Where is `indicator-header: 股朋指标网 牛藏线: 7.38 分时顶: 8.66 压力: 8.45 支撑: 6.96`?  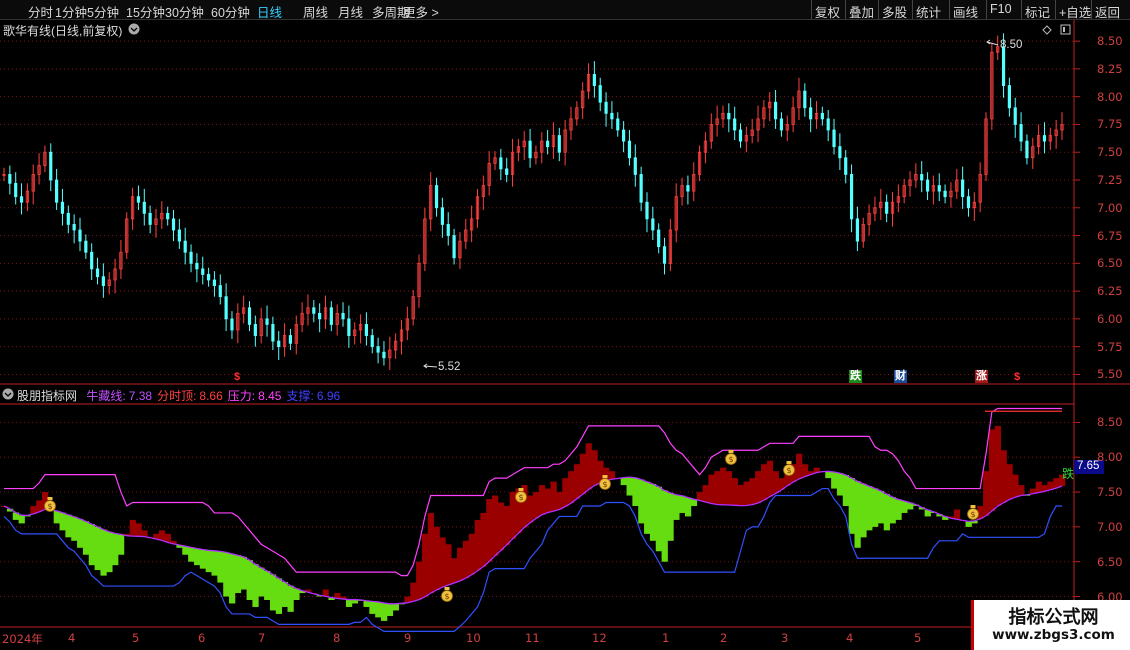 indicator-header: 股朋指标网 牛藏线: 7.38 分时顶: 8.66 压力: 8.45 支撑: 6.96 is located at coordinates (181, 395).